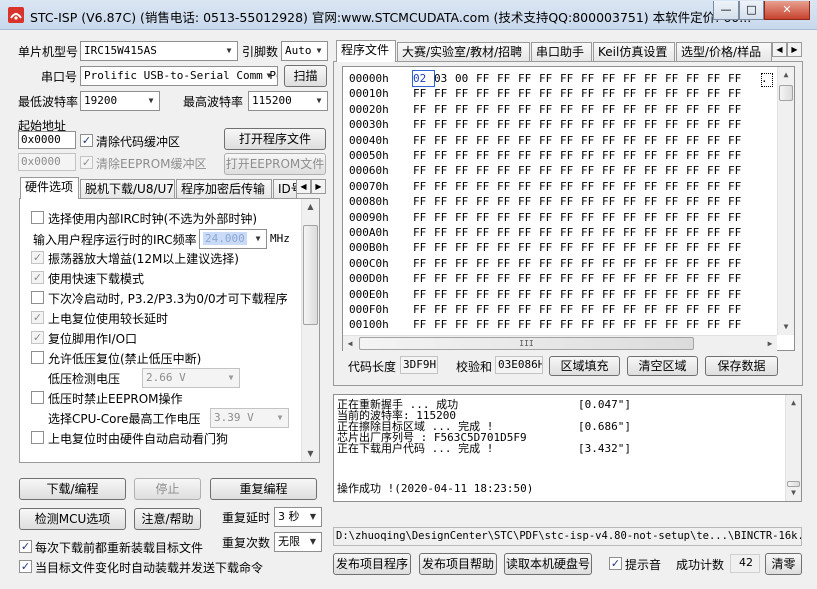 This screenshot has height=589, width=817. What do you see at coordinates (167, 519) in the screenshot?
I see `help-button: 注意/帮助` at bounding box center [167, 519].